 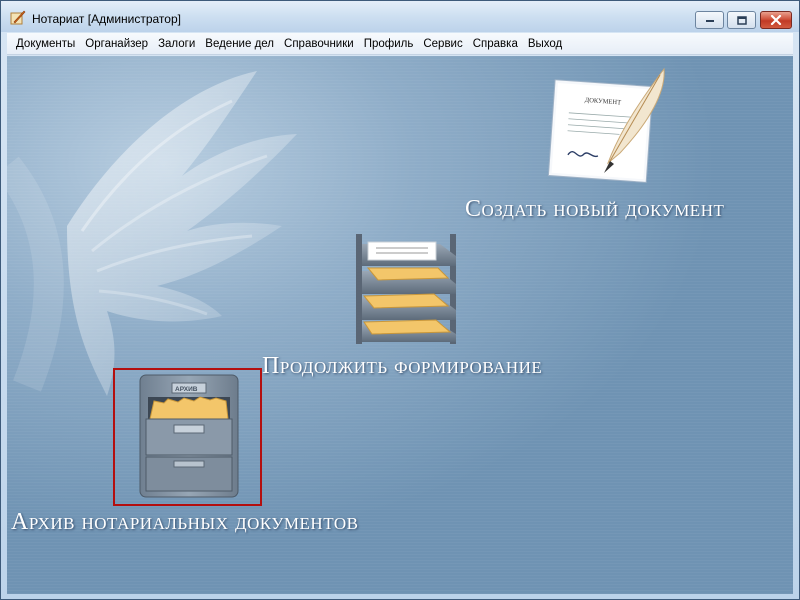 What do you see at coordinates (606, 125) in the screenshot?
I see `document-quill-icon: ДОКУМЕНТ` at bounding box center [606, 125].